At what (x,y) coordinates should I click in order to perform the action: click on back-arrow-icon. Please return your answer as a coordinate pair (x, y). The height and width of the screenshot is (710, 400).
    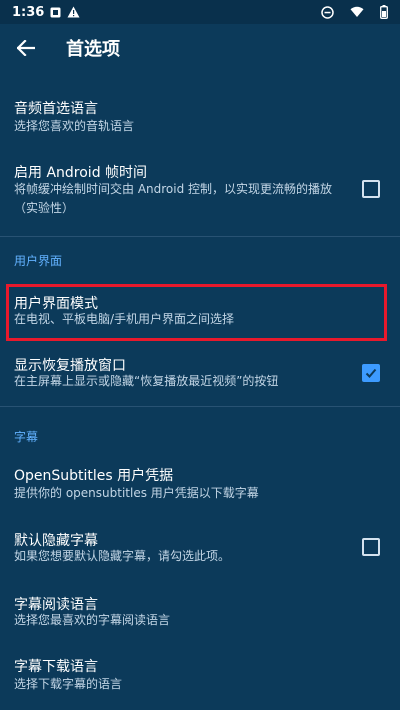
    Looking at the image, I should click on (26, 48).